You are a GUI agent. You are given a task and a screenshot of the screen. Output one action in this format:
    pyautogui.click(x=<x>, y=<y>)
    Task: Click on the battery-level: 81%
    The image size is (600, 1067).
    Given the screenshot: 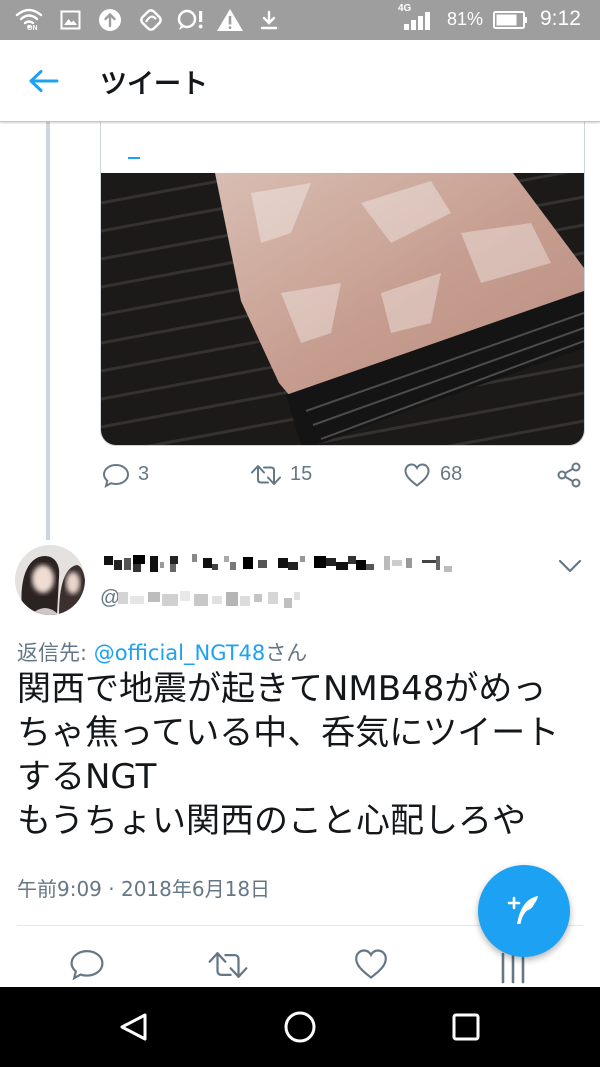 What is the action you would take?
    pyautogui.click(x=465, y=19)
    